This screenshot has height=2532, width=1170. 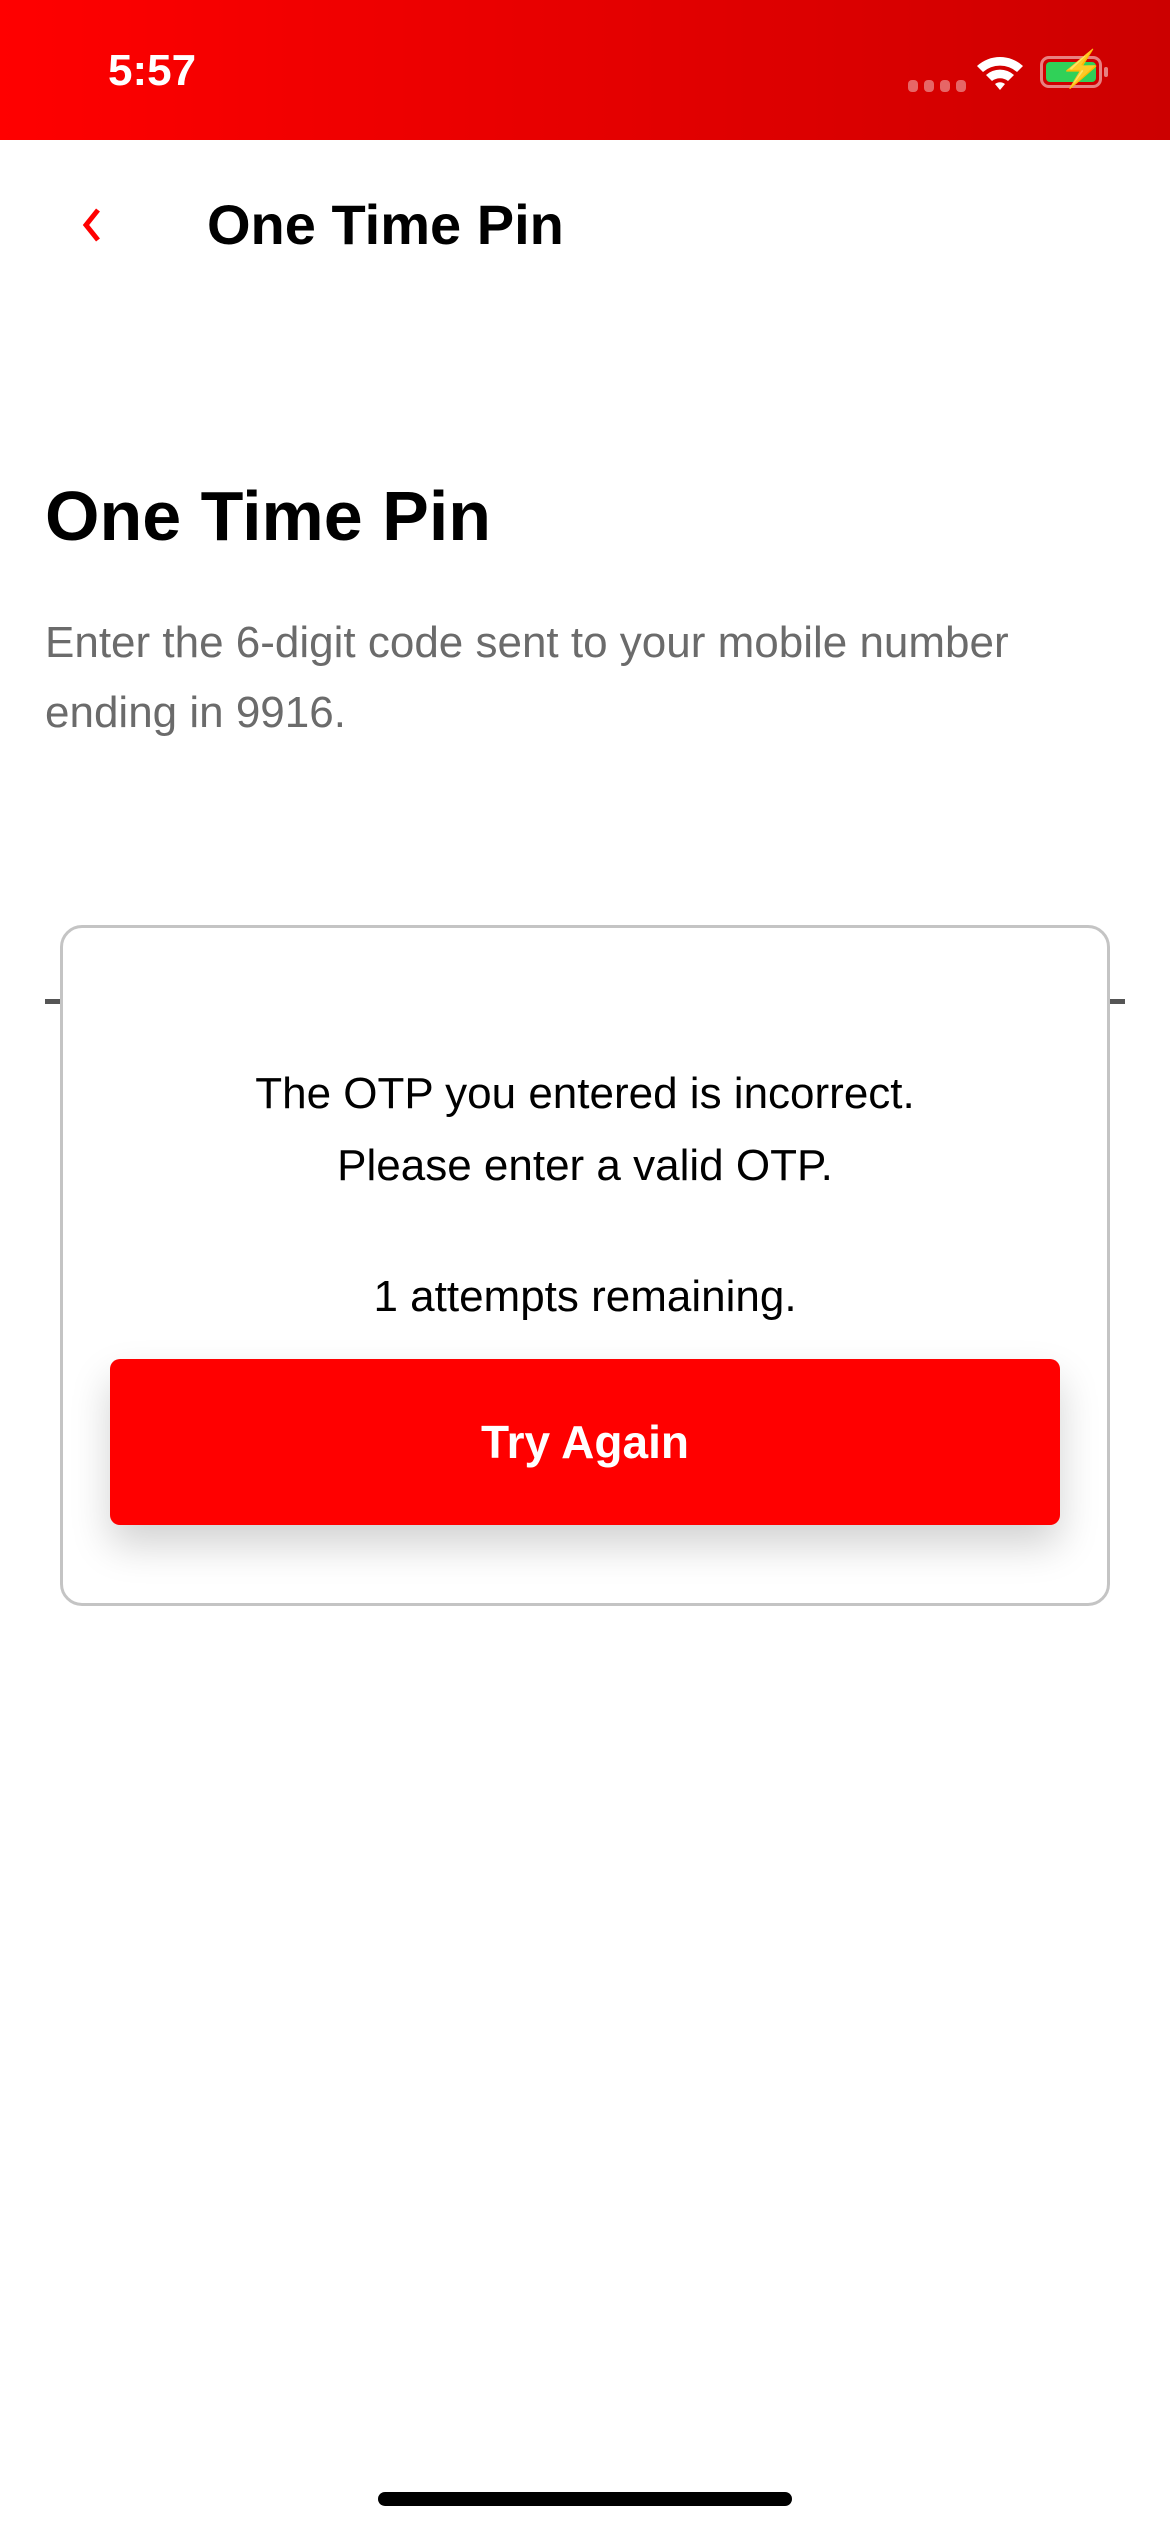 I want to click on error-message-line2: Please enter a valid OTP., so click(x=585, y=1165).